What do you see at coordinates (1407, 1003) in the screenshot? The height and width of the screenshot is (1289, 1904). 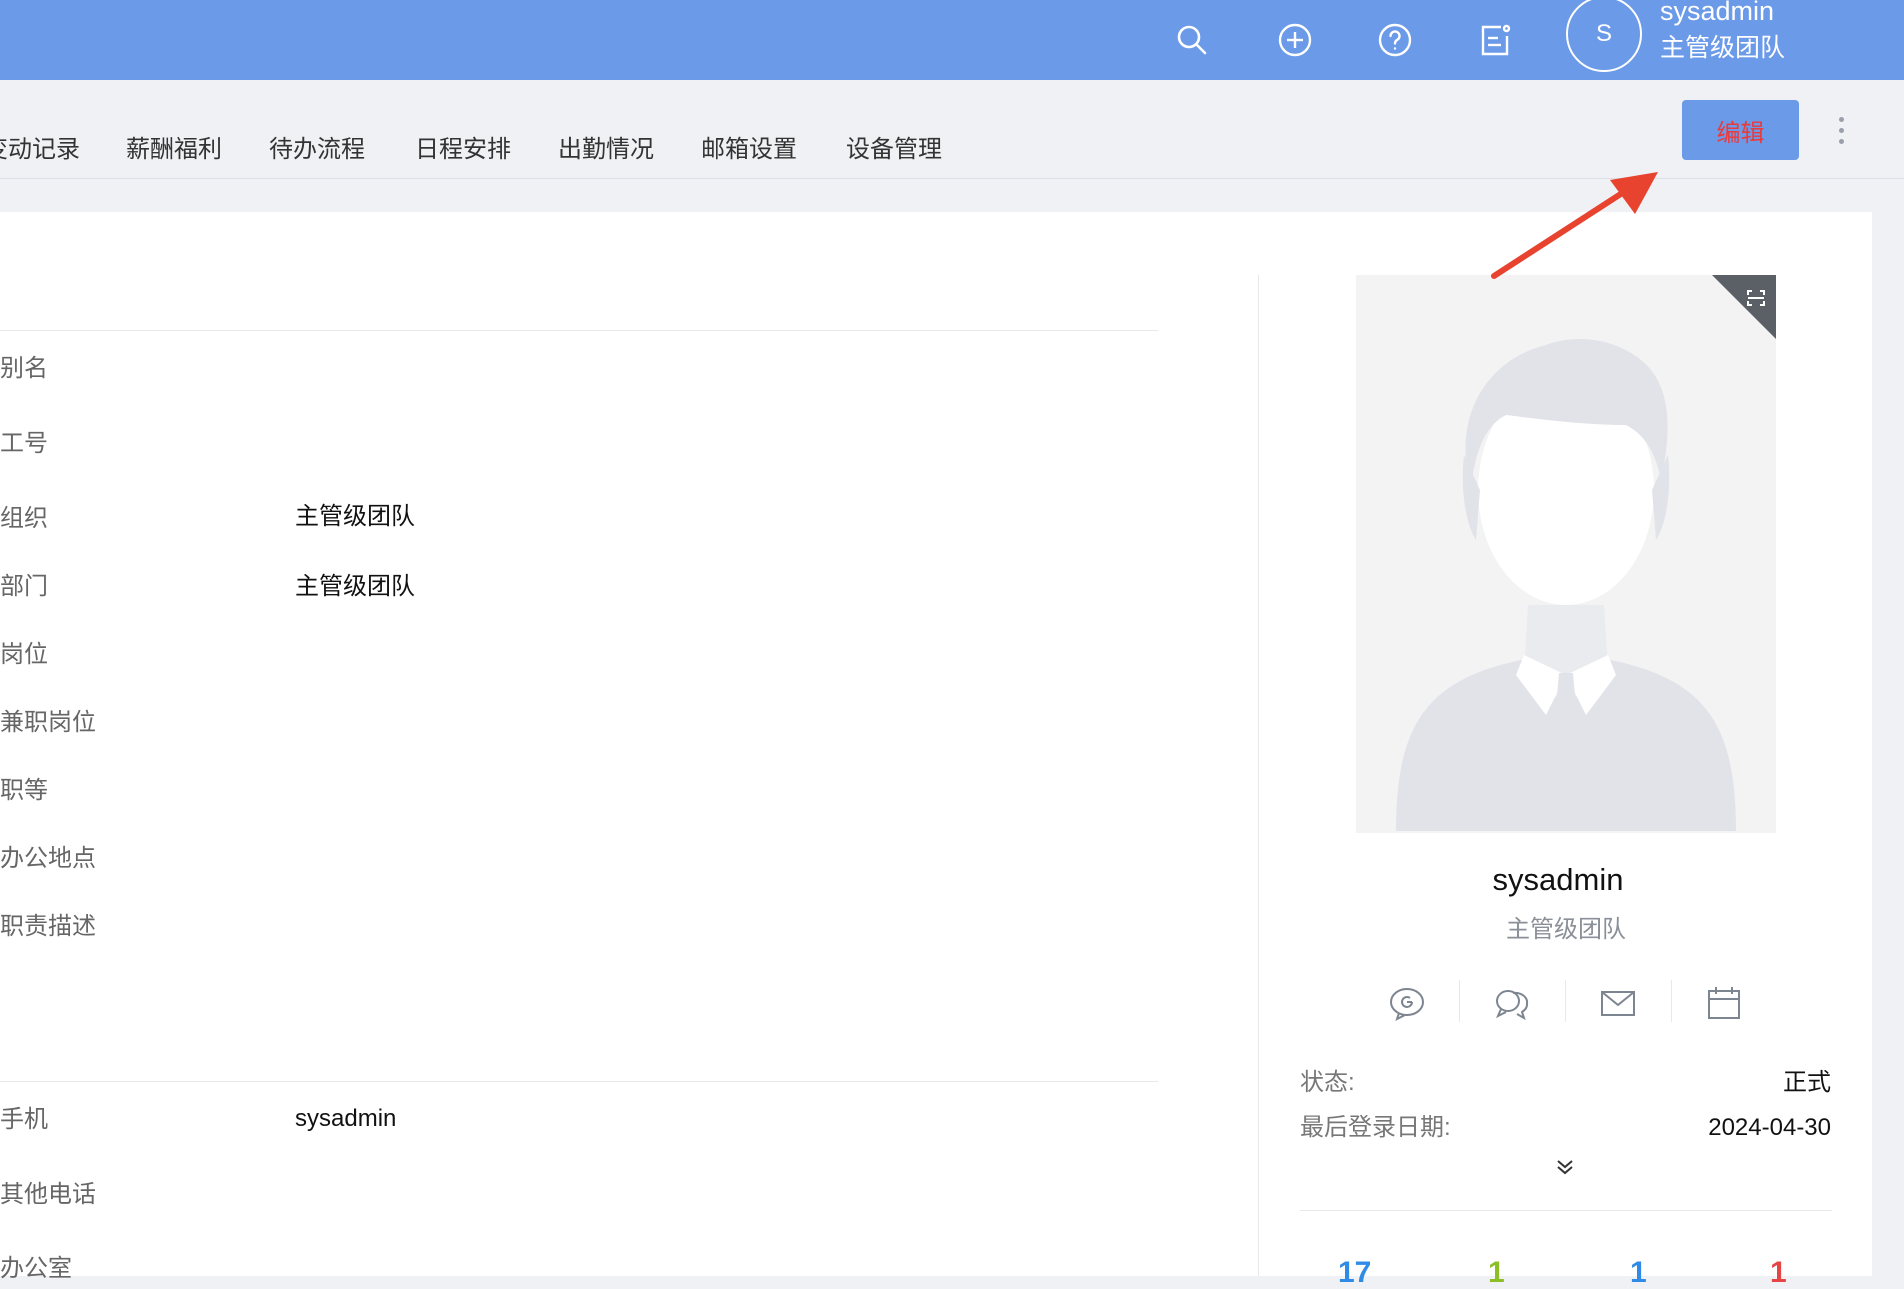 I see `chat-icon` at bounding box center [1407, 1003].